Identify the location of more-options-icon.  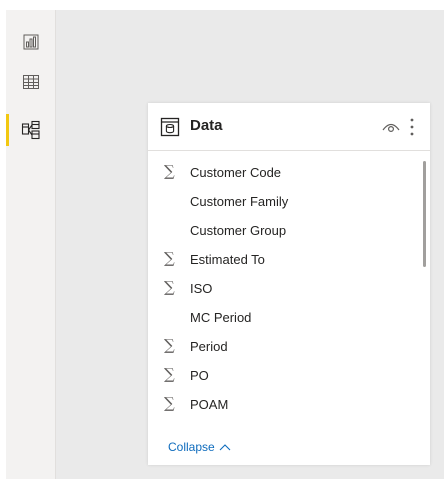
(412, 127).